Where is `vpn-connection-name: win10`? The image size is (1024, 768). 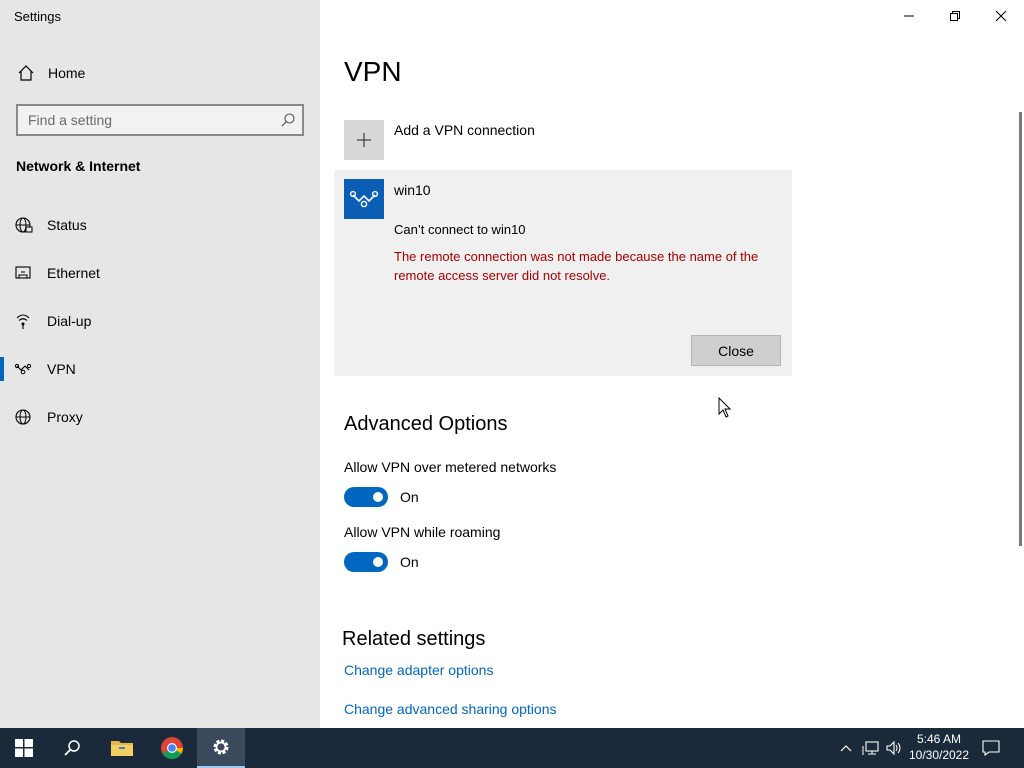
vpn-connection-name: win10 is located at coordinates (412, 190).